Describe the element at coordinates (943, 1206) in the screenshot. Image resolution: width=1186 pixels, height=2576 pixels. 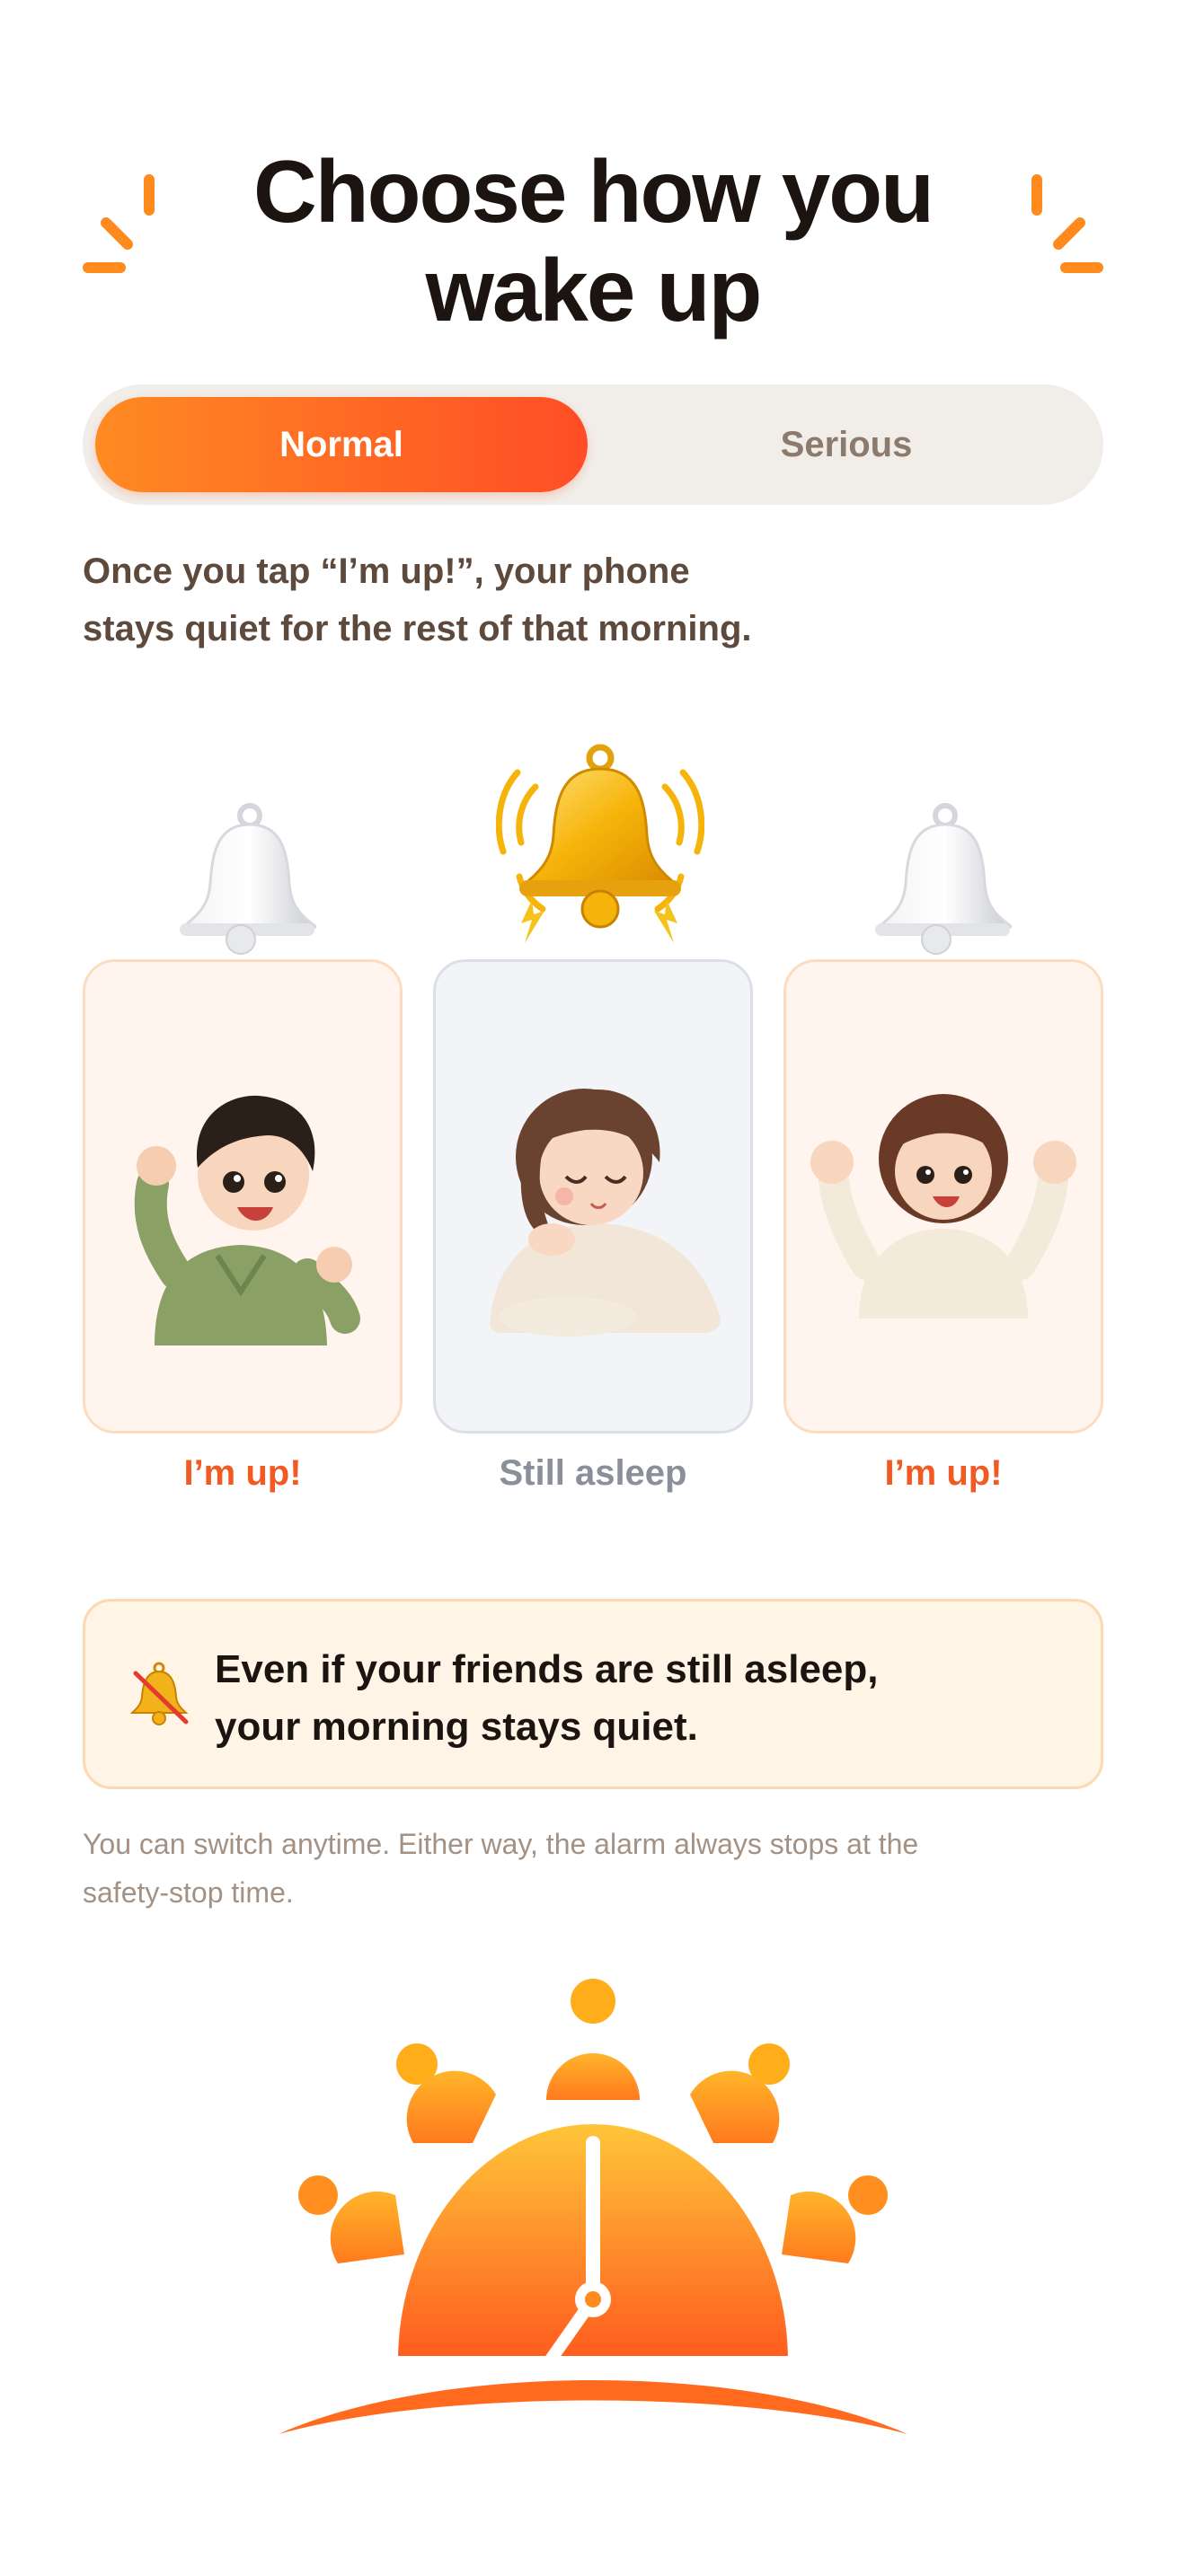
I see `girl-waving-illustration` at that location.